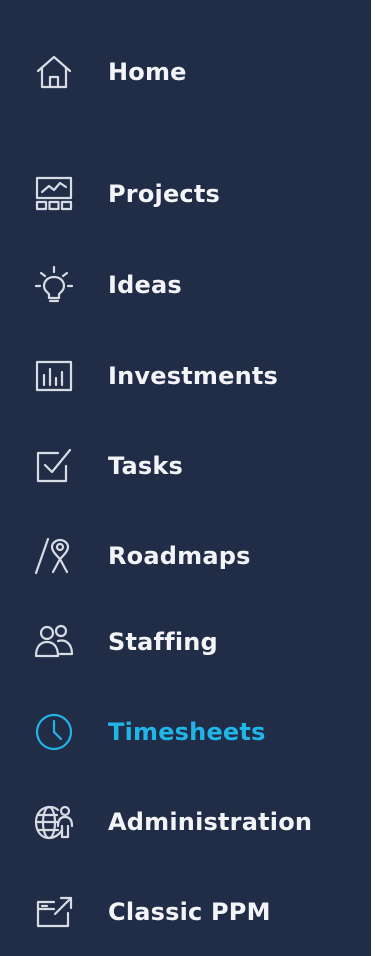  What do you see at coordinates (185, 466) in the screenshot?
I see `nav-item-tasks: Tasks` at bounding box center [185, 466].